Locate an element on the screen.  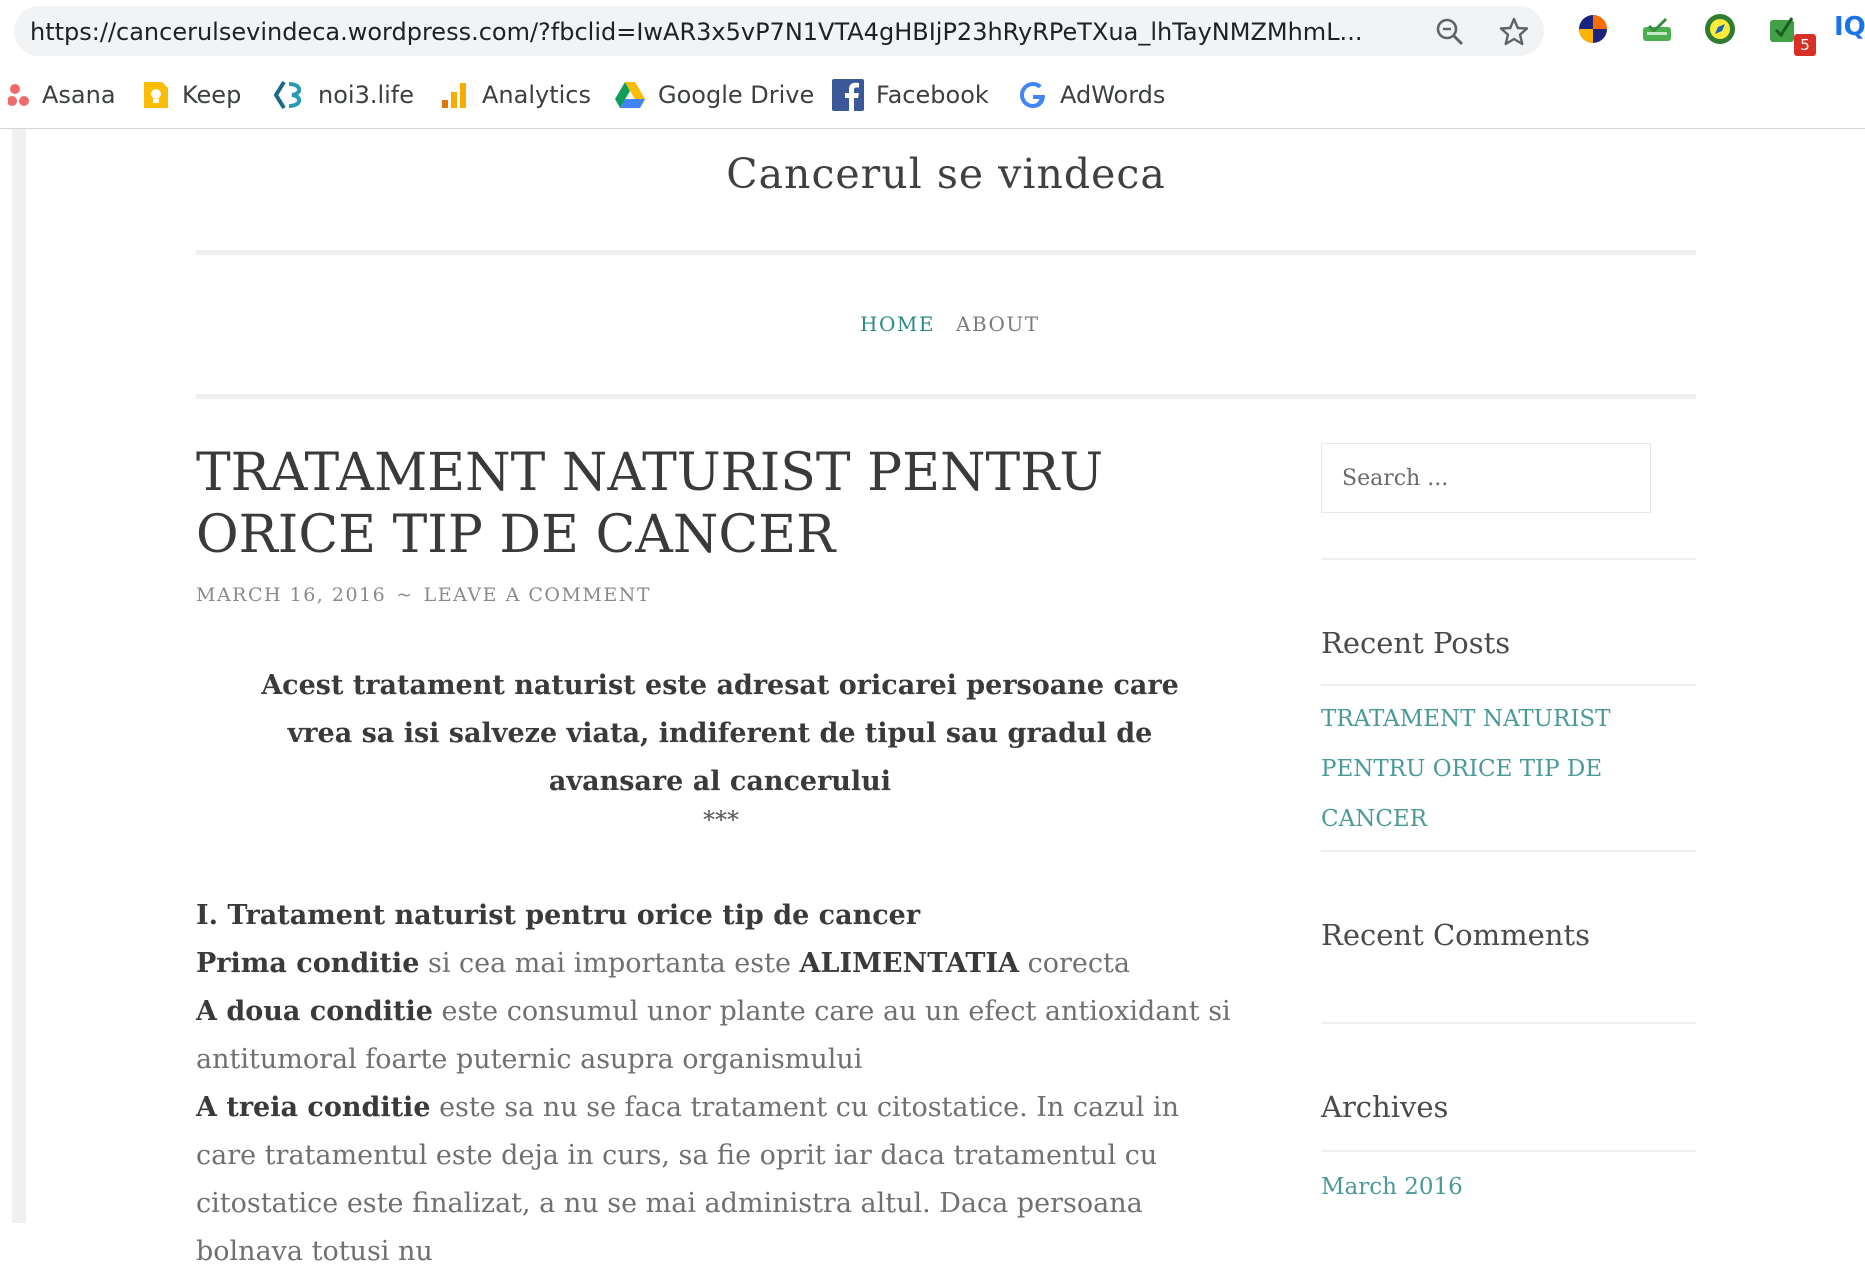
post-date-link: MARCH 16, 2016 is located at coordinates (291, 595).